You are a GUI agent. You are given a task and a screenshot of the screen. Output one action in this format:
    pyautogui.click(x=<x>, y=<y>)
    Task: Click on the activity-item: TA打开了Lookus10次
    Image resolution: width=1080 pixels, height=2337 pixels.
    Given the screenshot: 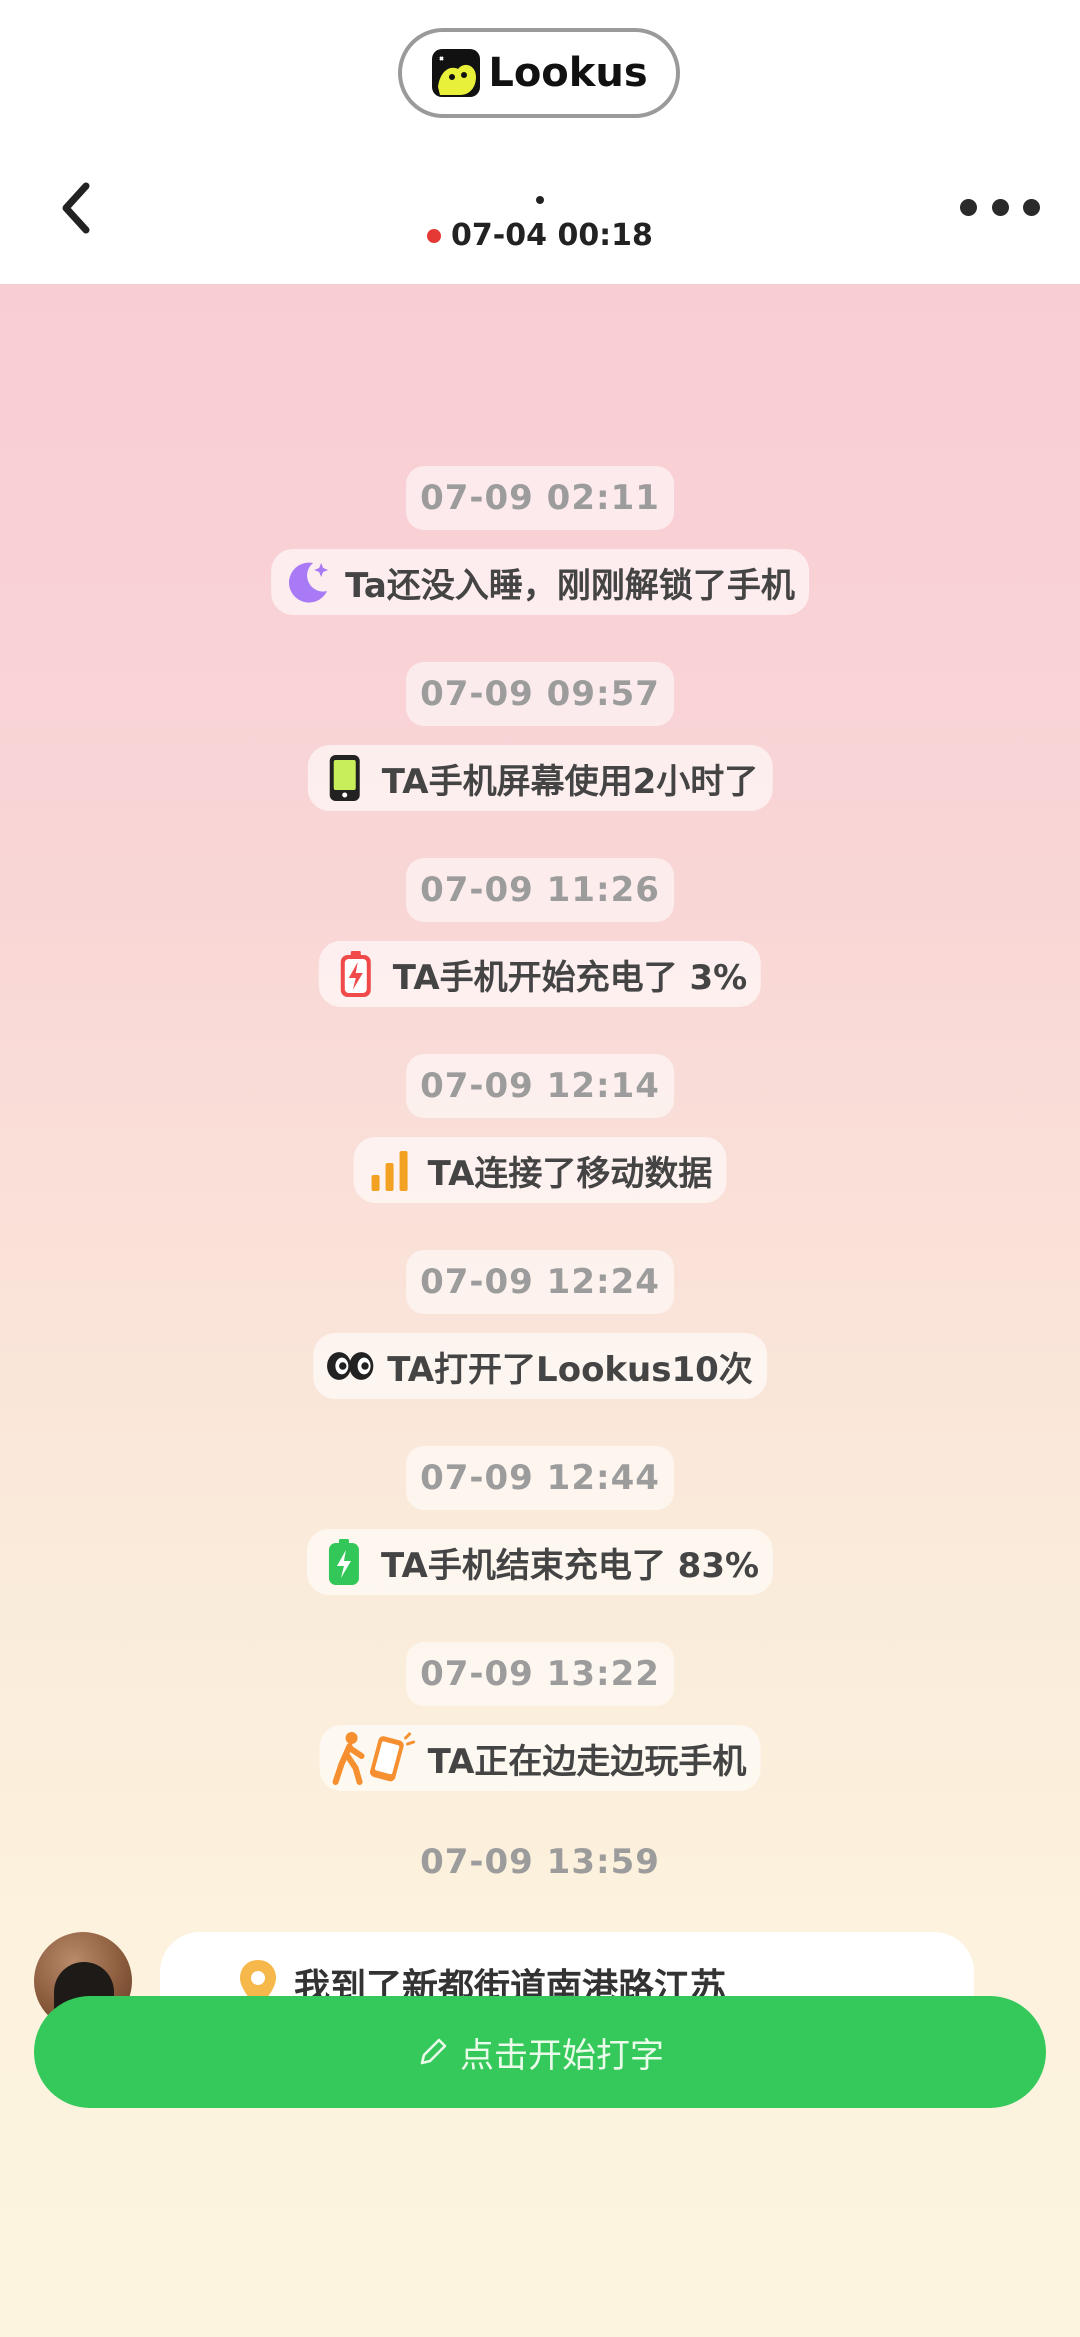 What is the action you would take?
    pyautogui.click(x=540, y=1366)
    